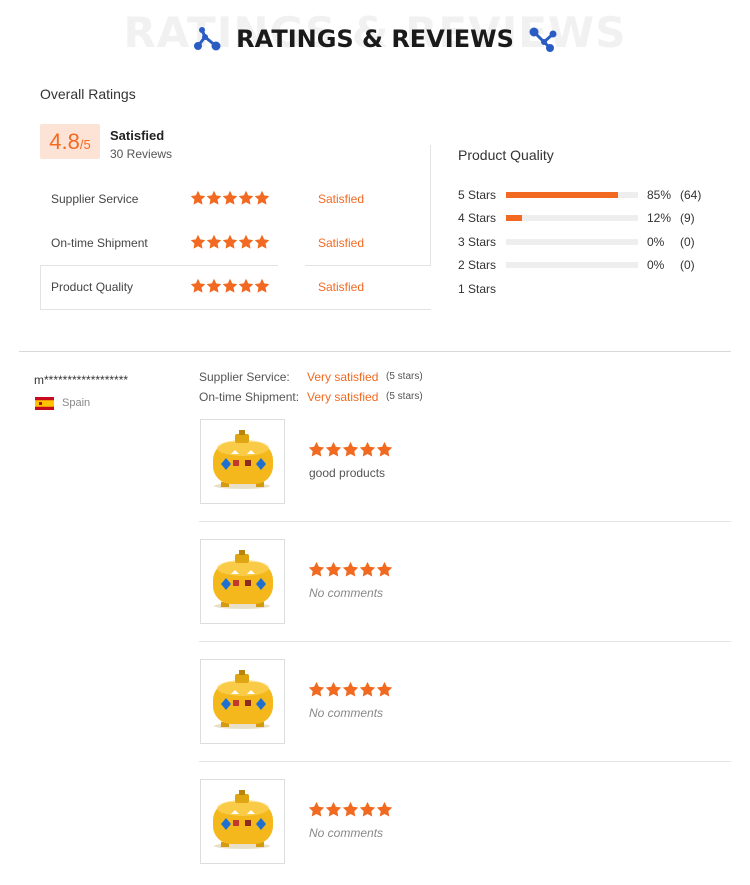 The height and width of the screenshot is (885, 750). Describe the element at coordinates (81, 380) in the screenshot. I see `reviewer-name: m******************` at that location.